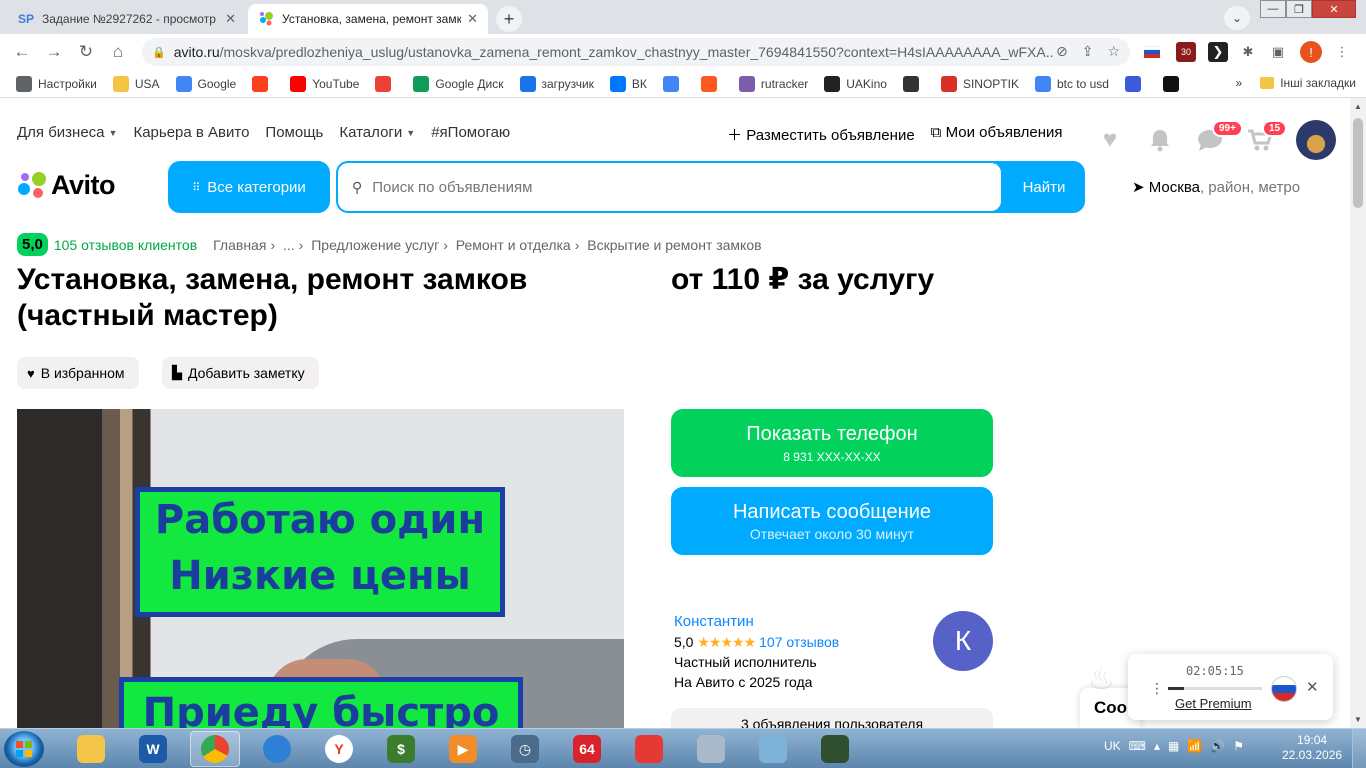 The height and width of the screenshot is (768, 1366). Describe the element at coordinates (239, 245) in the screenshot. I see `breadcrumb-item: Главная` at that location.